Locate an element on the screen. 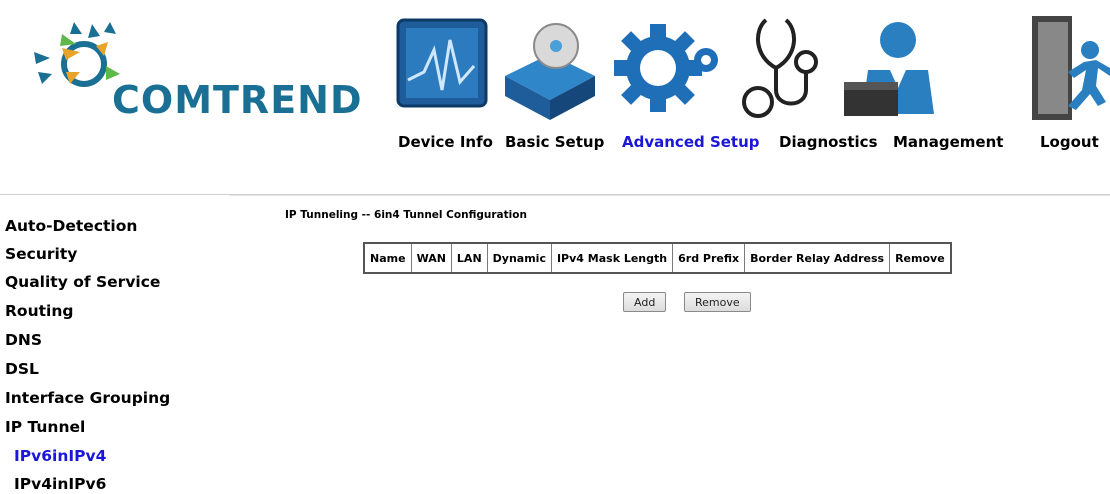 The width and height of the screenshot is (1110, 494). remove-button: Remove is located at coordinates (717, 302).